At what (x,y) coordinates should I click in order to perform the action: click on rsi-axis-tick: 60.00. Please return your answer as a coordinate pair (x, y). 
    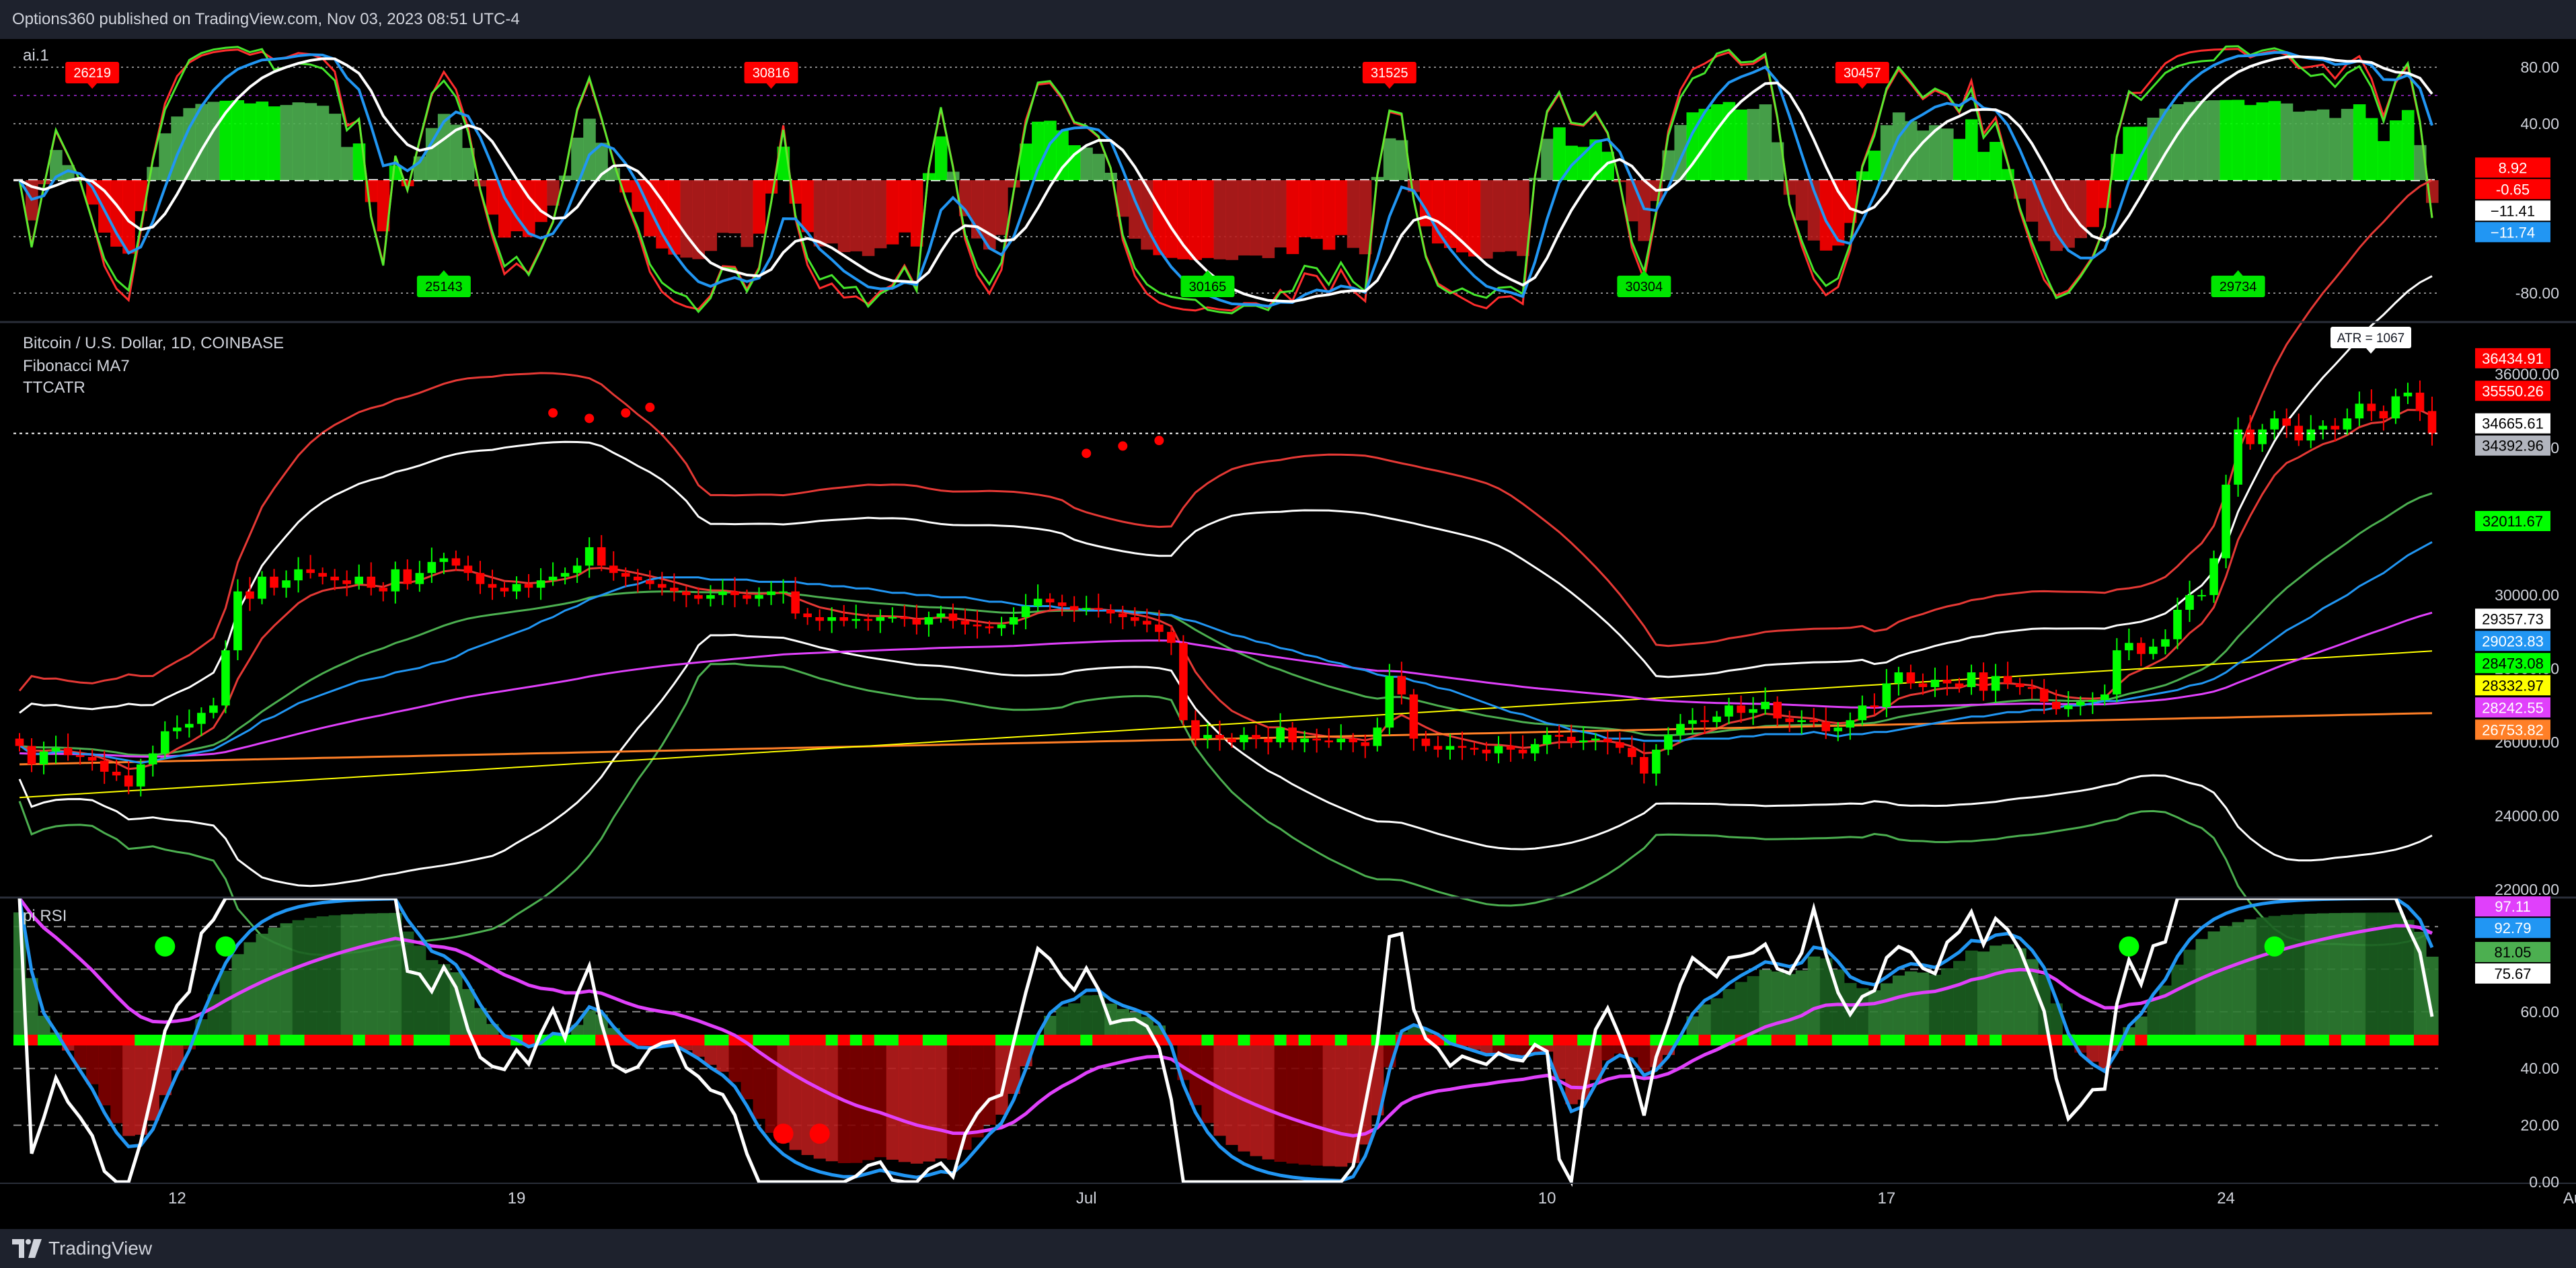
    Looking at the image, I should click on (2539, 1012).